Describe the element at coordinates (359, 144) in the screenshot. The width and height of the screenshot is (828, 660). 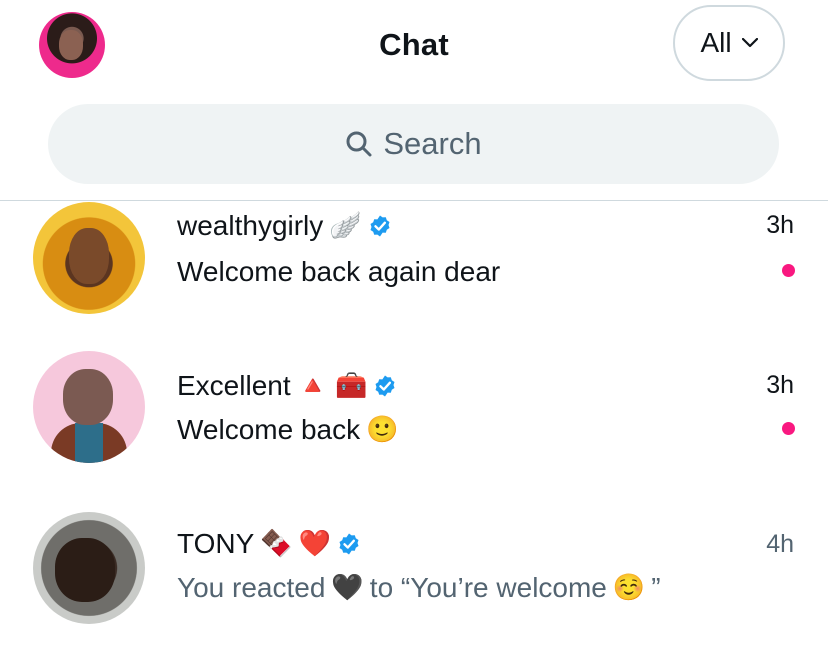
I see `search-icon` at that location.